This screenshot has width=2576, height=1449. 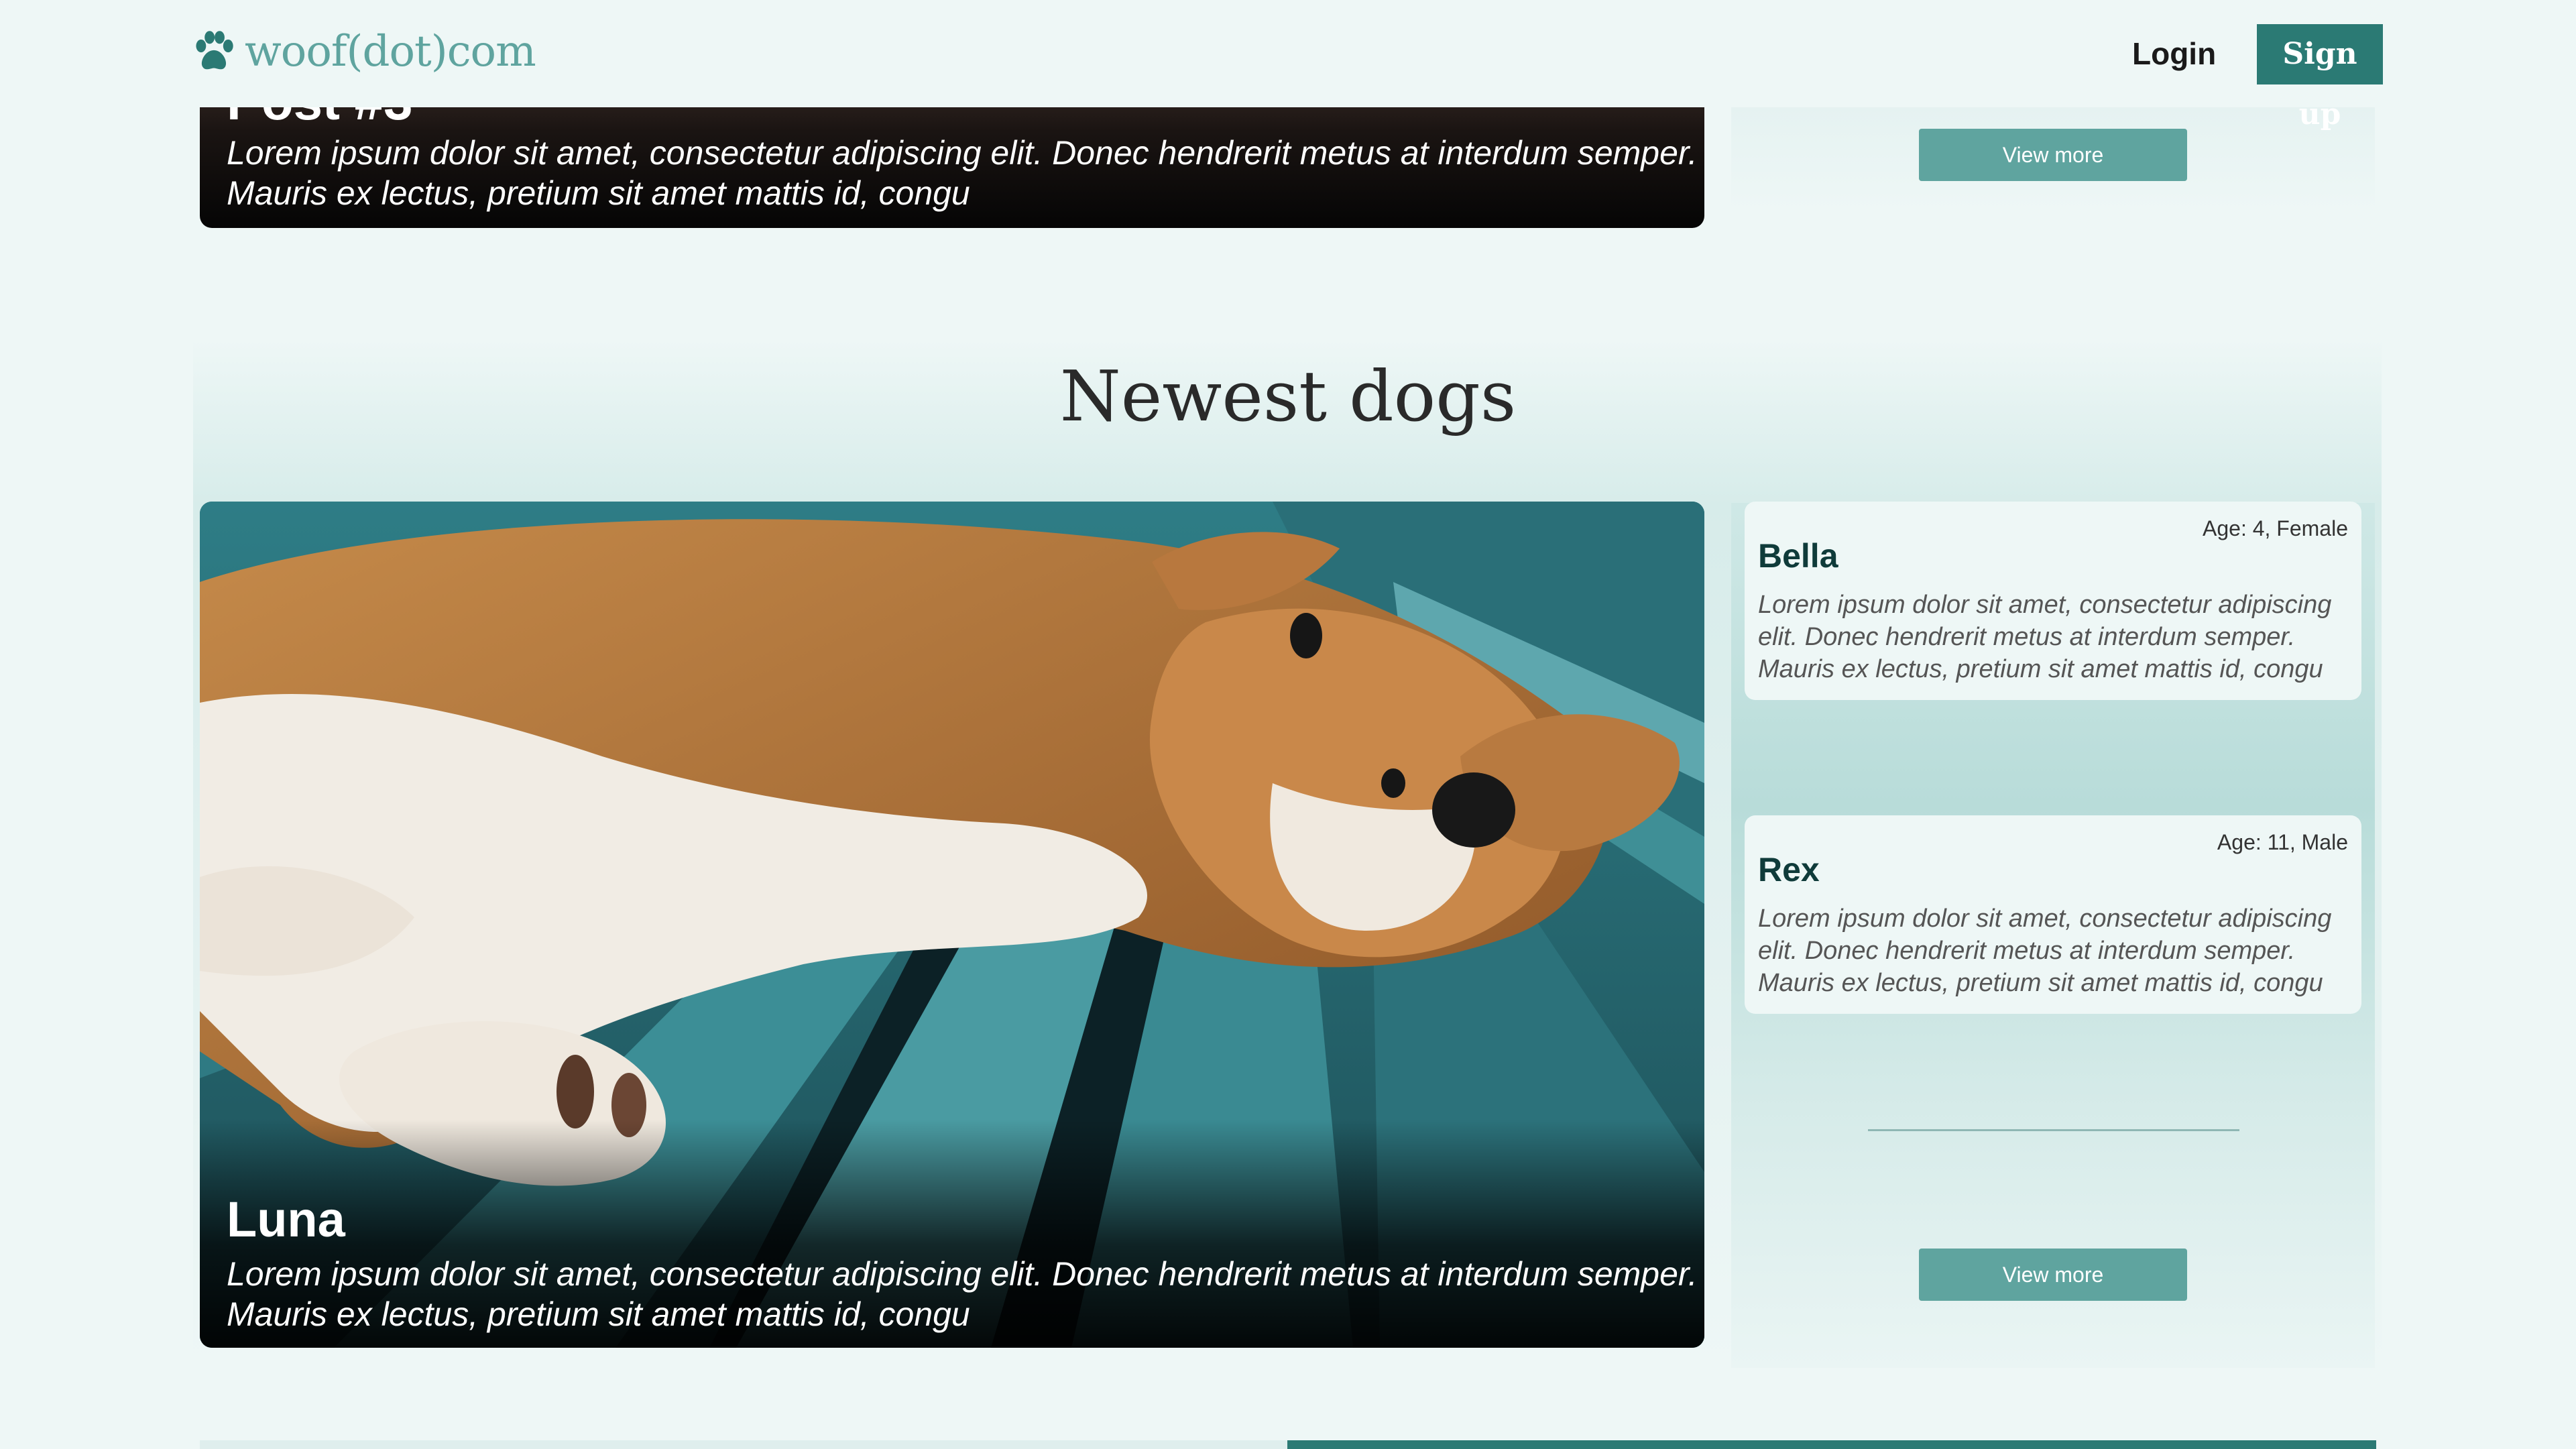 What do you see at coordinates (1288, 396) in the screenshot?
I see `section-title: Newest dogs` at bounding box center [1288, 396].